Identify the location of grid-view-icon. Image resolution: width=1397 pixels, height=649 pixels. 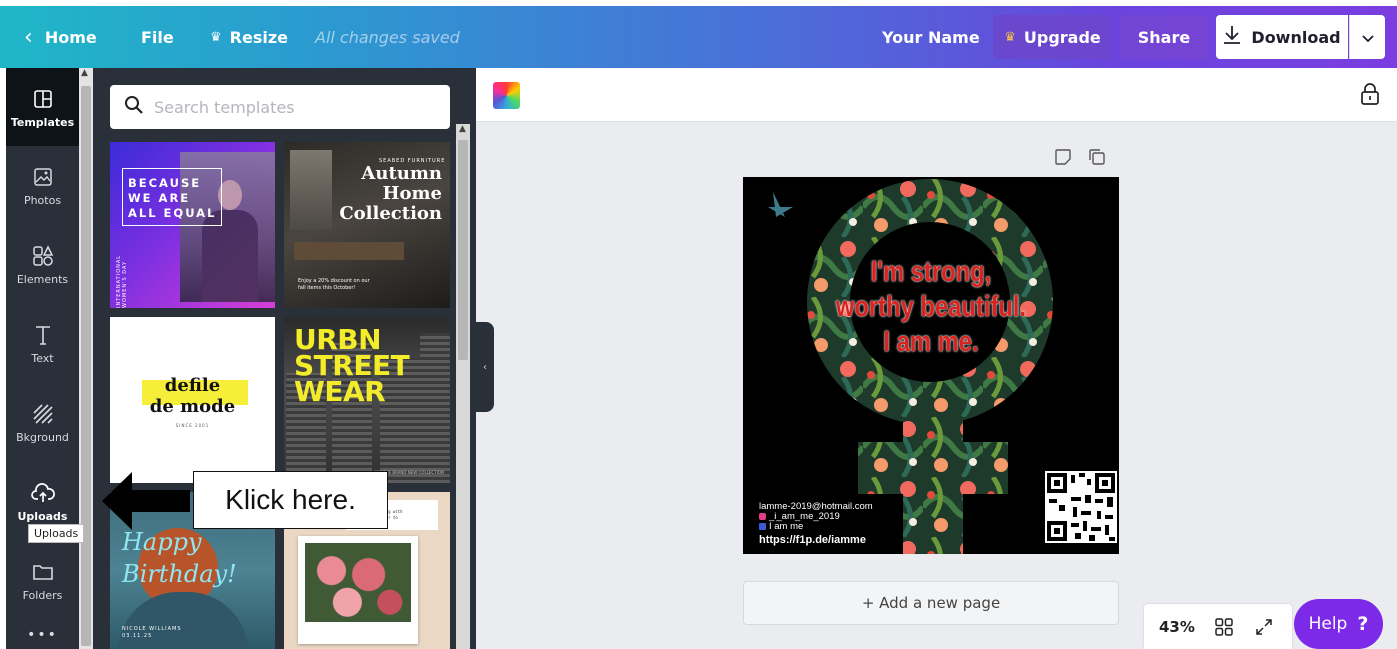
(1224, 627).